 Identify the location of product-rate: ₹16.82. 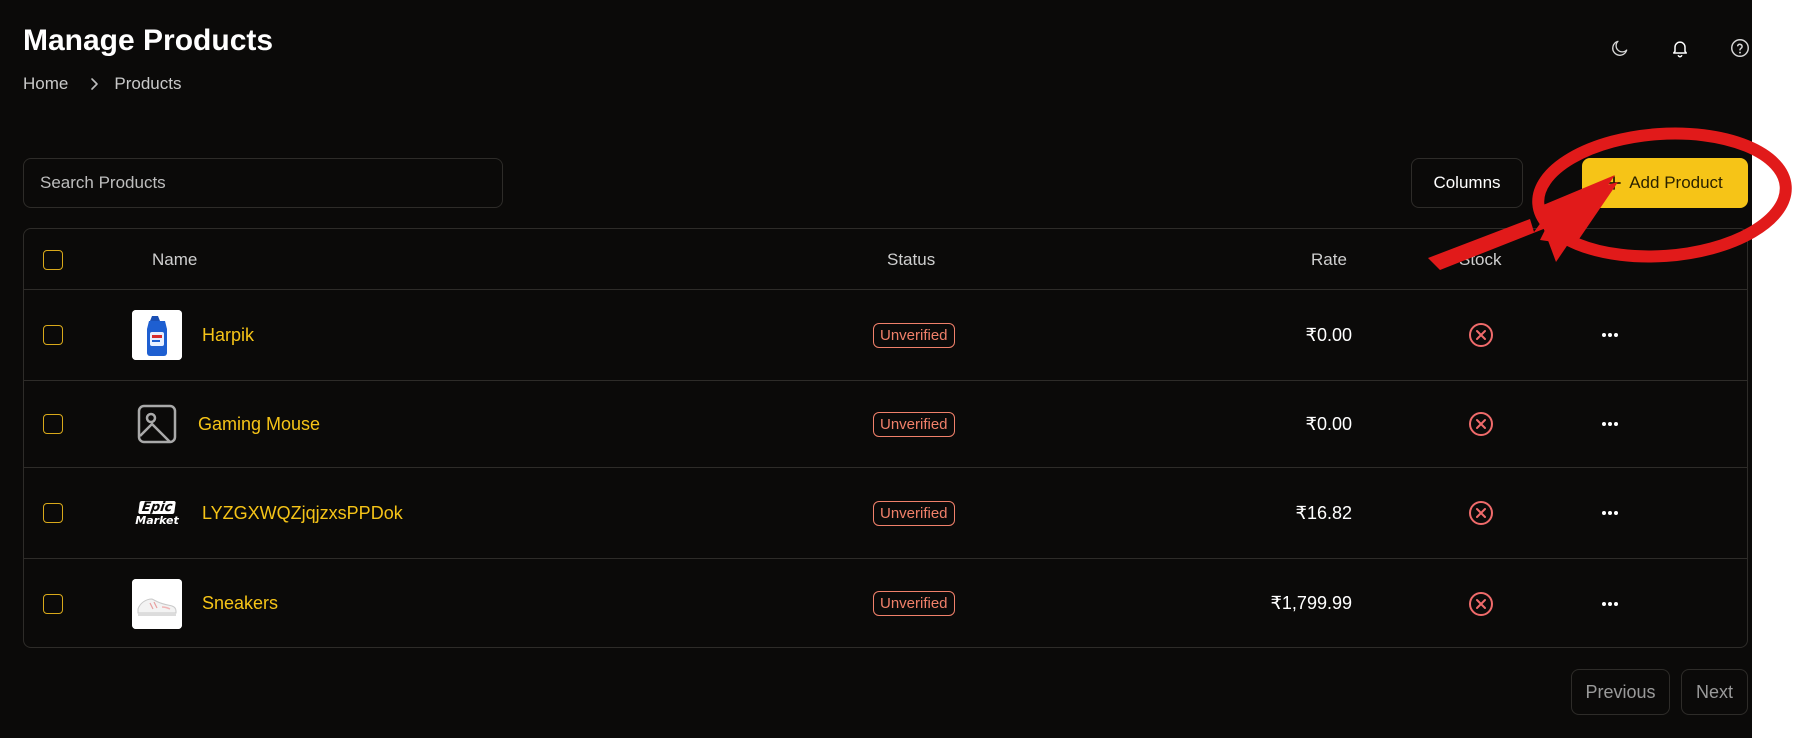
(1324, 512).